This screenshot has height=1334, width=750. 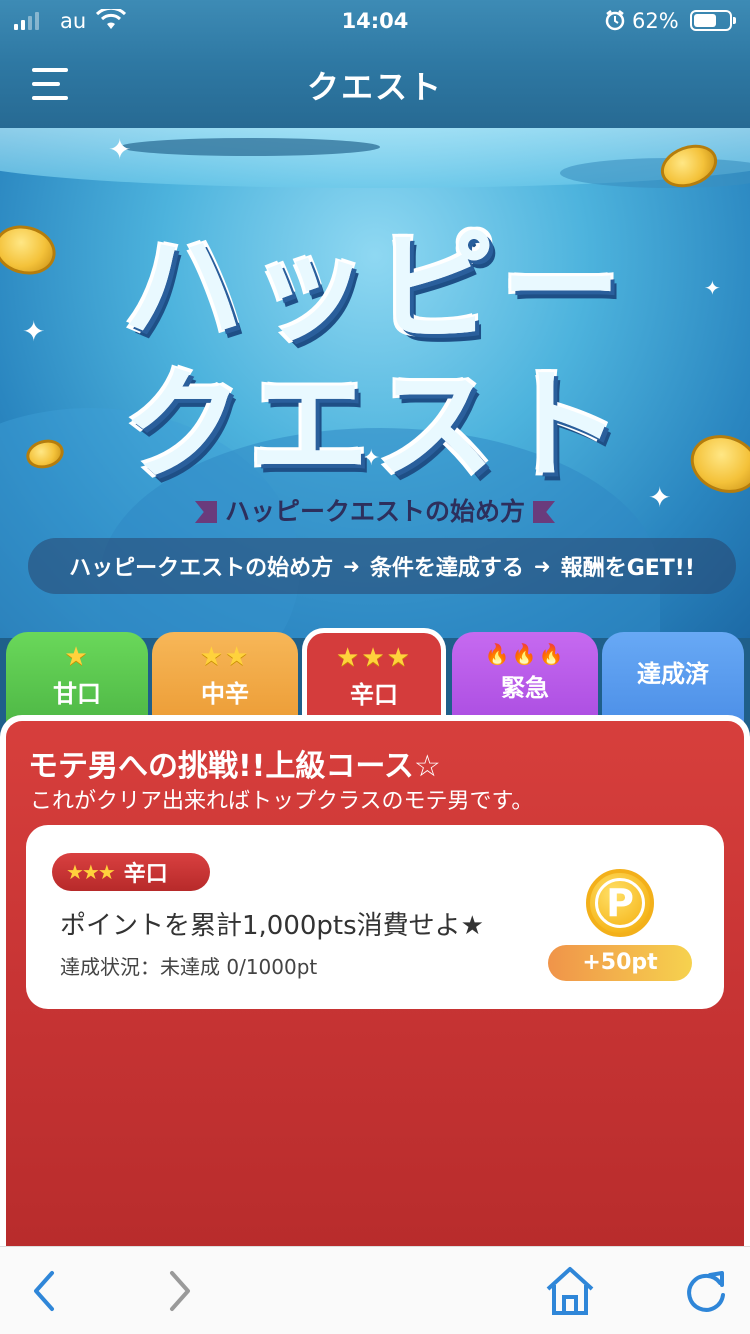 What do you see at coordinates (673, 674) in the screenshot?
I see `tab-label: 達成済` at bounding box center [673, 674].